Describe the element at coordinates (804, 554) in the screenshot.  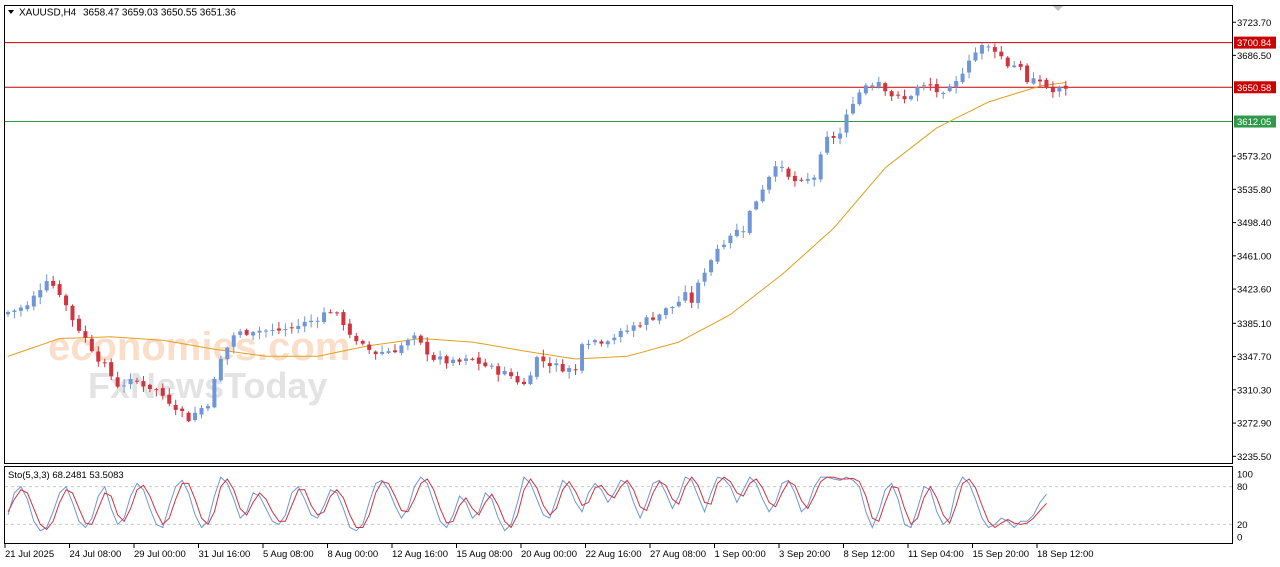
I see `time-tick-label: 3 Sep 20:00` at that location.